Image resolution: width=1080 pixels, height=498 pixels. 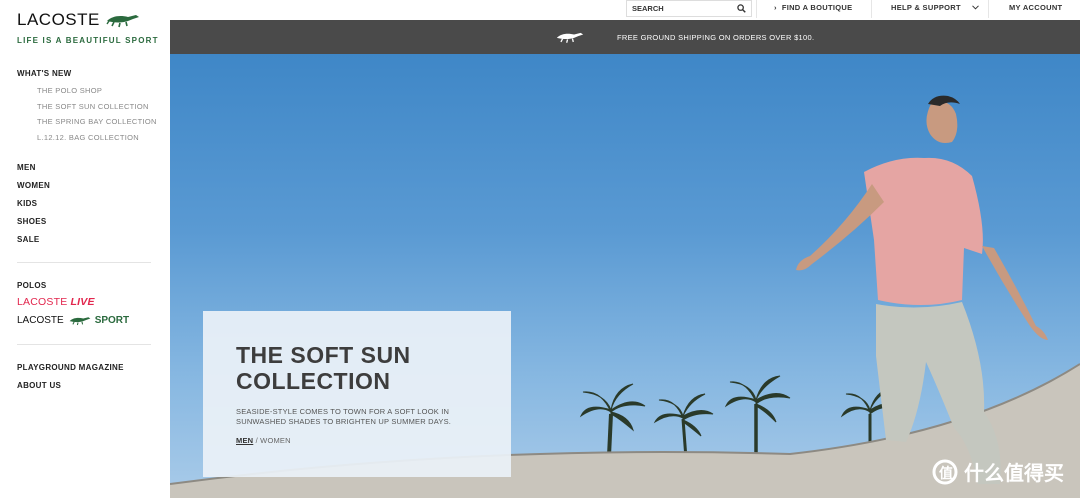 I want to click on nav-sale: SALE, so click(x=28, y=239).